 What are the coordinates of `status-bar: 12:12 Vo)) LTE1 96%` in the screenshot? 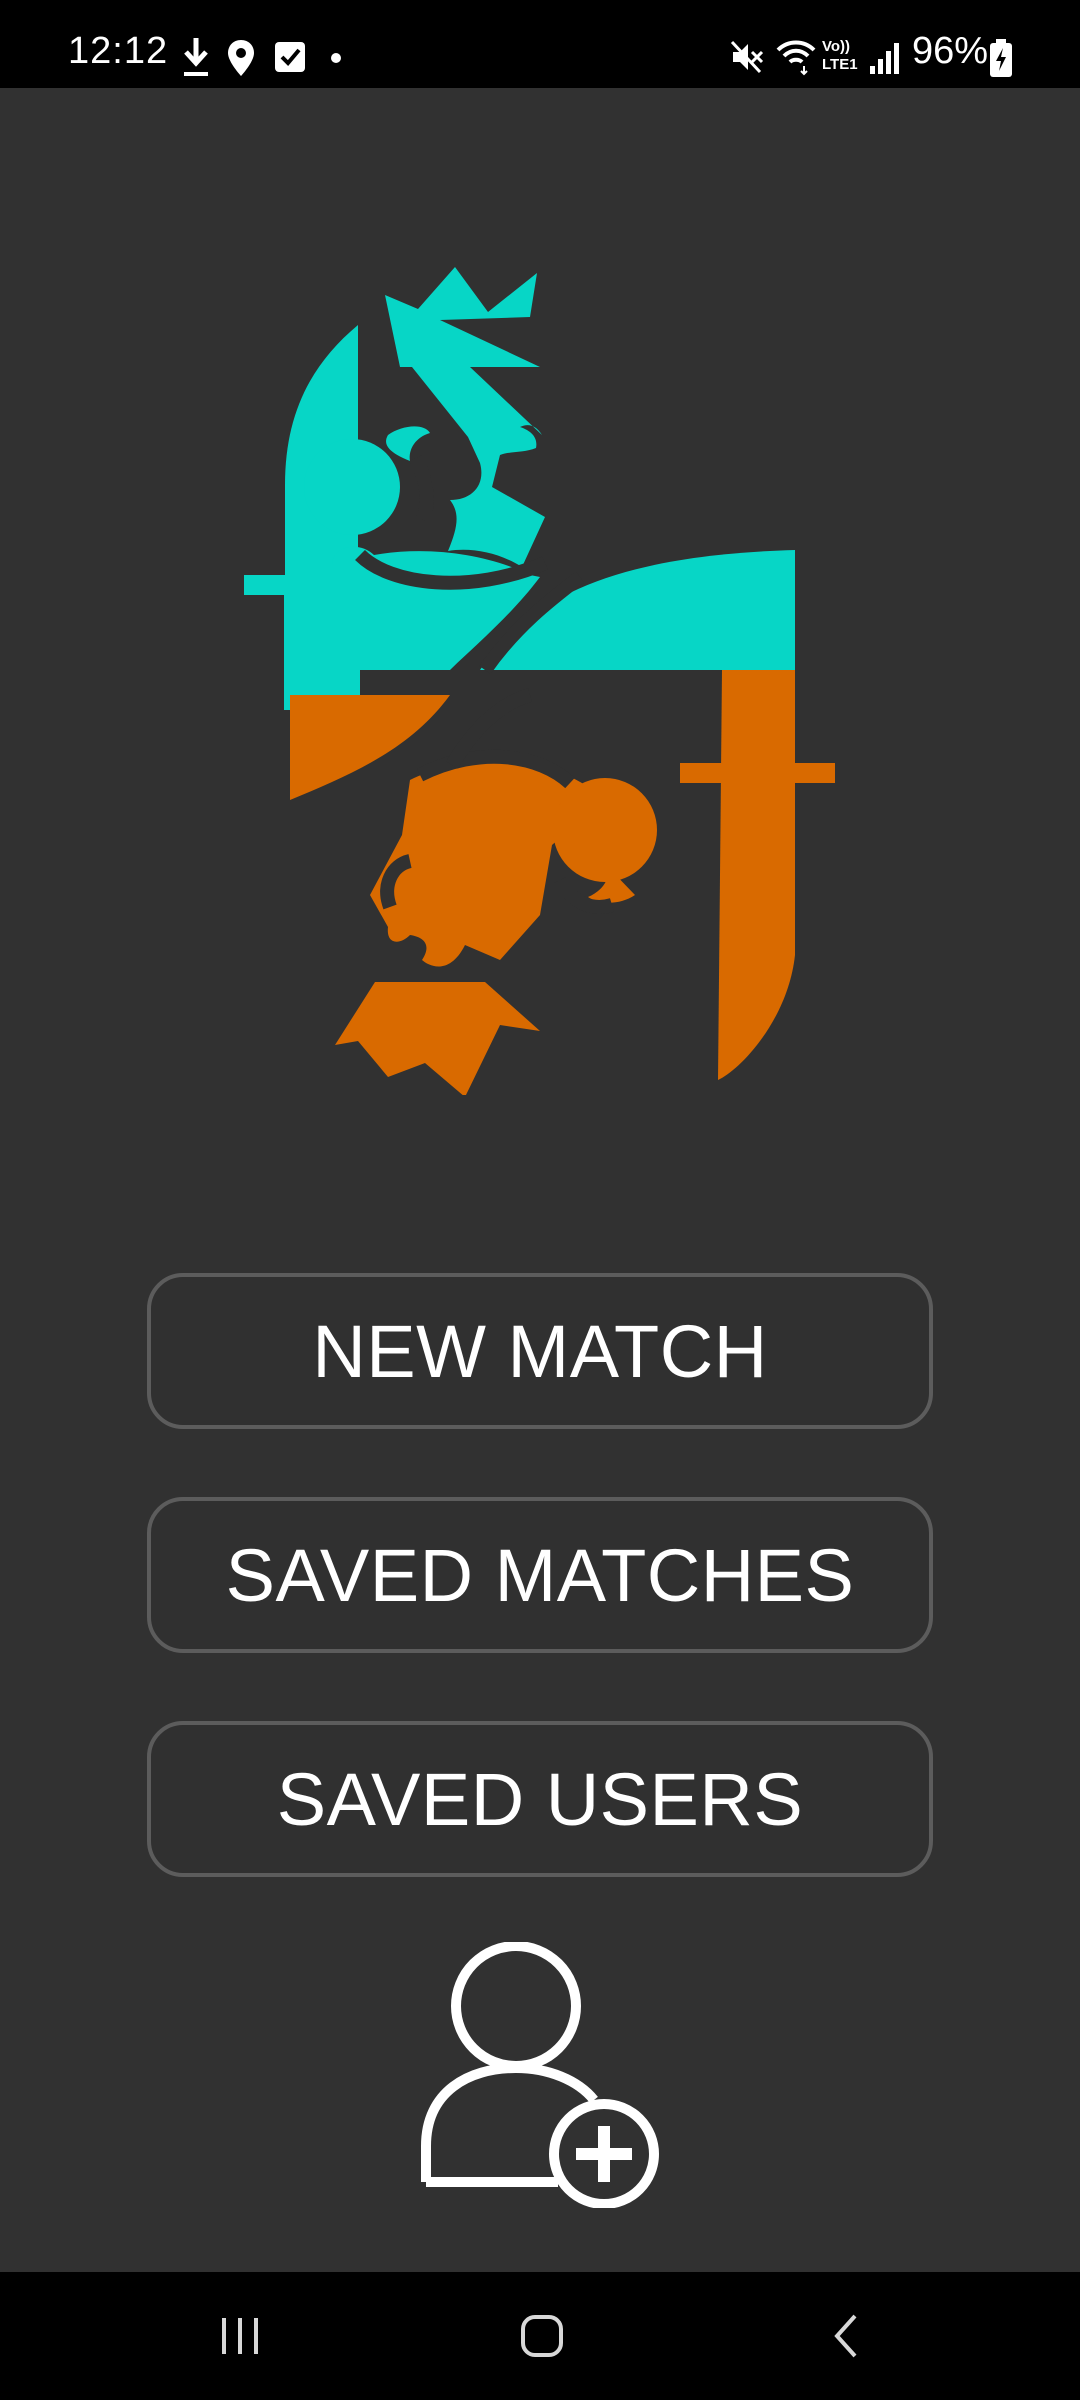 It's located at (540, 44).